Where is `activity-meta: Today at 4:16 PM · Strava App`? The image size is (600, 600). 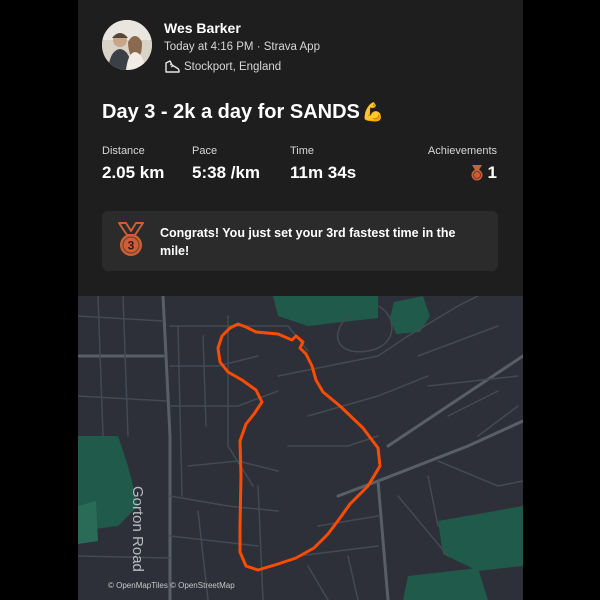
activity-meta: Today at 4:16 PM · Strava App is located at coordinates (242, 47).